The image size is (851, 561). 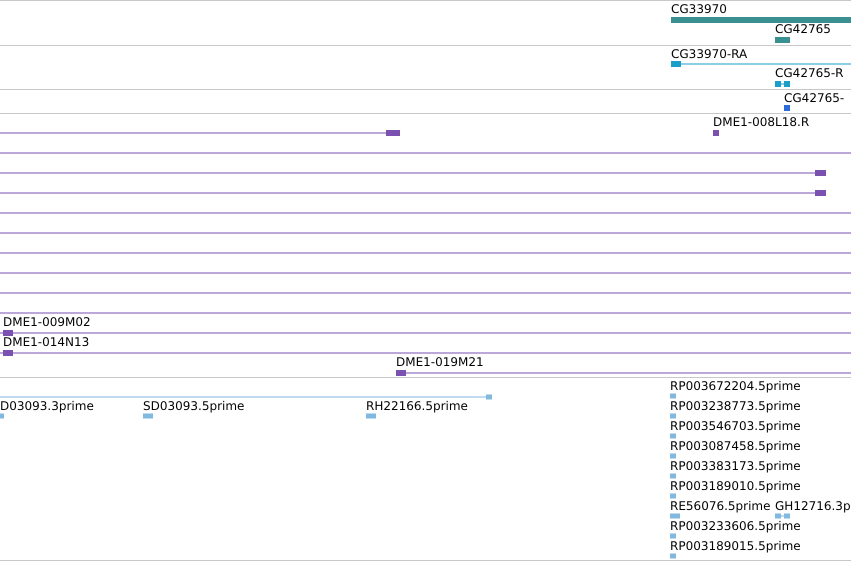 I want to click on feature-label: DME1-008L18.R, so click(x=761, y=122).